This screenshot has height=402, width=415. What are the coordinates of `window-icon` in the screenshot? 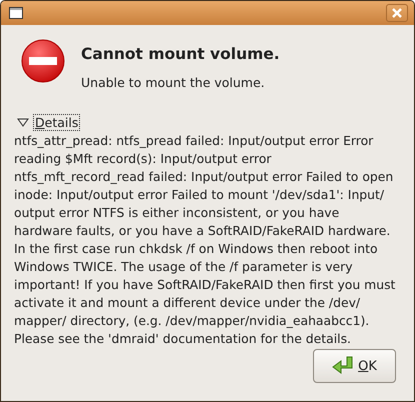 It's located at (16, 13).